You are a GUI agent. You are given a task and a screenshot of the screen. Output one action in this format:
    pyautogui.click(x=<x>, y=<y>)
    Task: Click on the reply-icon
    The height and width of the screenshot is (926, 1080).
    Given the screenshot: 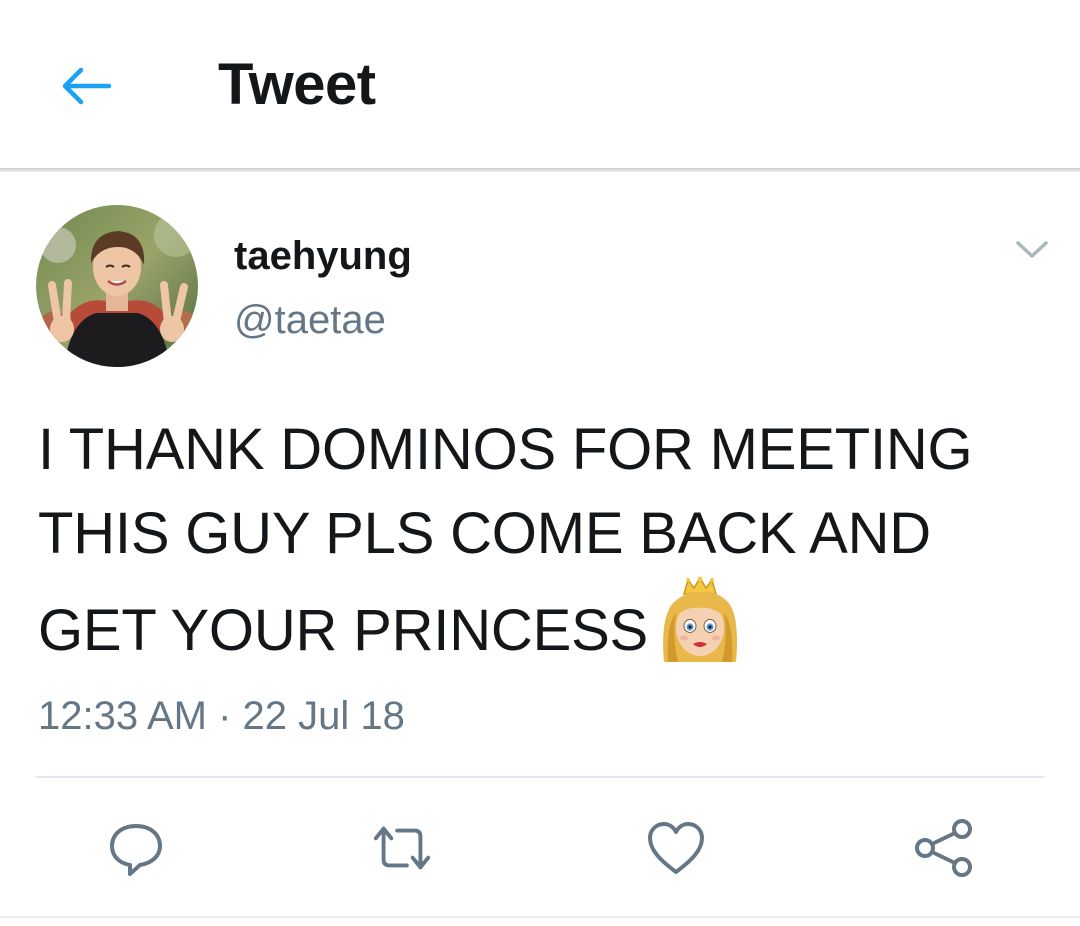 What is the action you would take?
    pyautogui.click(x=136, y=850)
    